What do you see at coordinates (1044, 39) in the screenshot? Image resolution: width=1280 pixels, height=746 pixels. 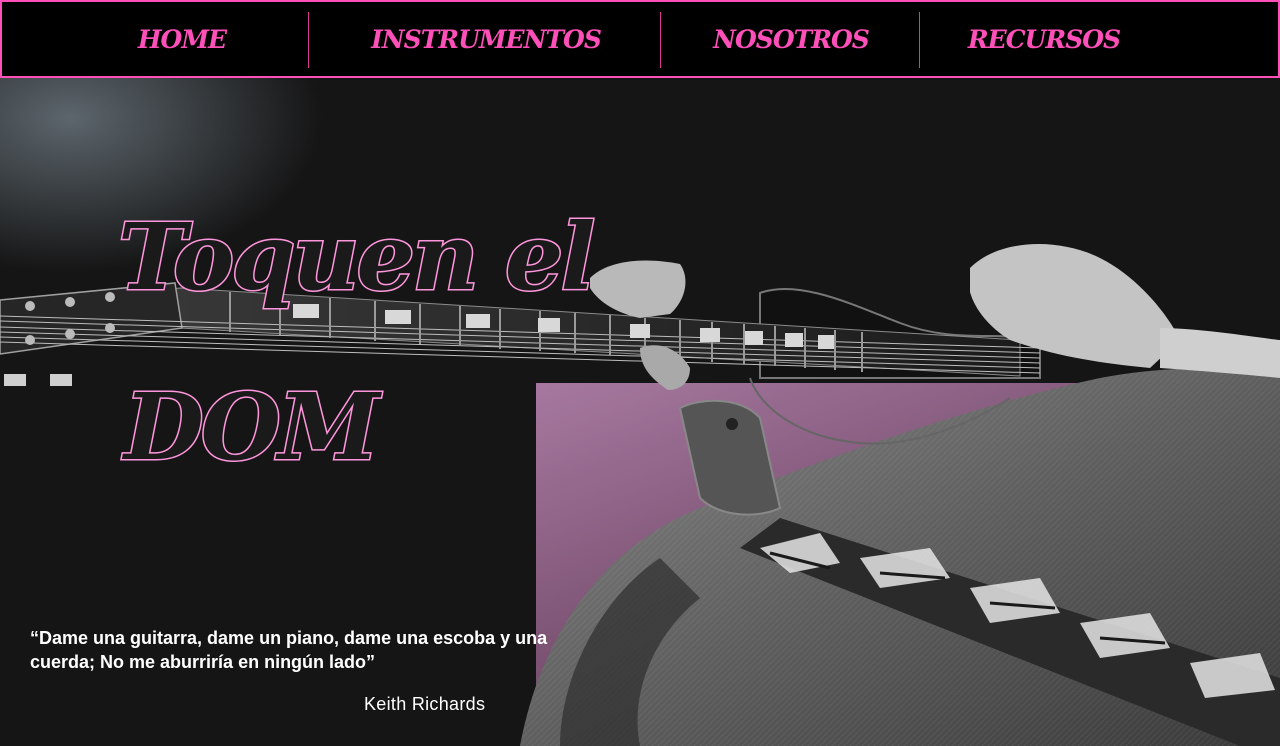 I see `nav-link-recursos: RECURSOS` at bounding box center [1044, 39].